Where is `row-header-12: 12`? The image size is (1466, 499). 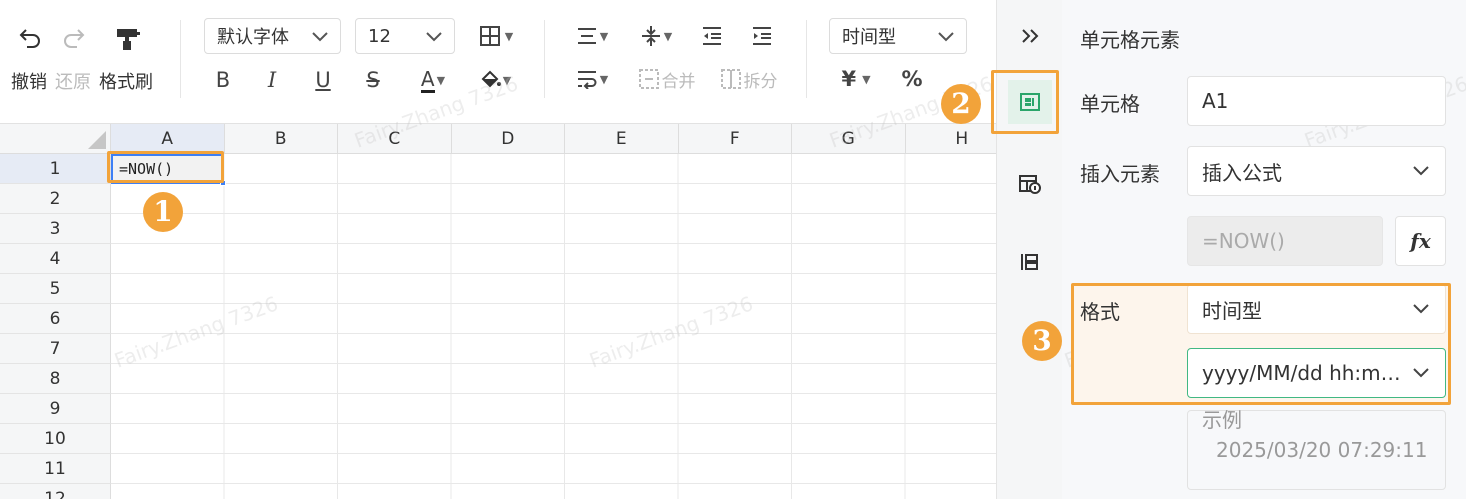 row-header-12: 12 is located at coordinates (55, 491).